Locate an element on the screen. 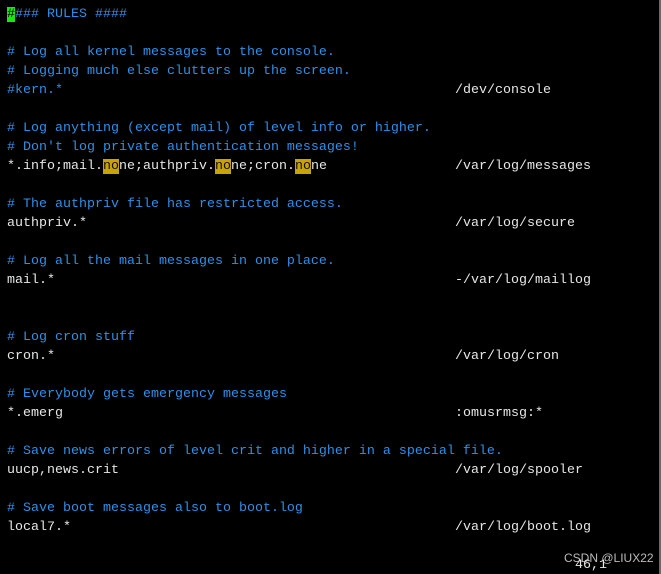 The image size is (661, 574). line-text: ne is located at coordinates (318, 166).